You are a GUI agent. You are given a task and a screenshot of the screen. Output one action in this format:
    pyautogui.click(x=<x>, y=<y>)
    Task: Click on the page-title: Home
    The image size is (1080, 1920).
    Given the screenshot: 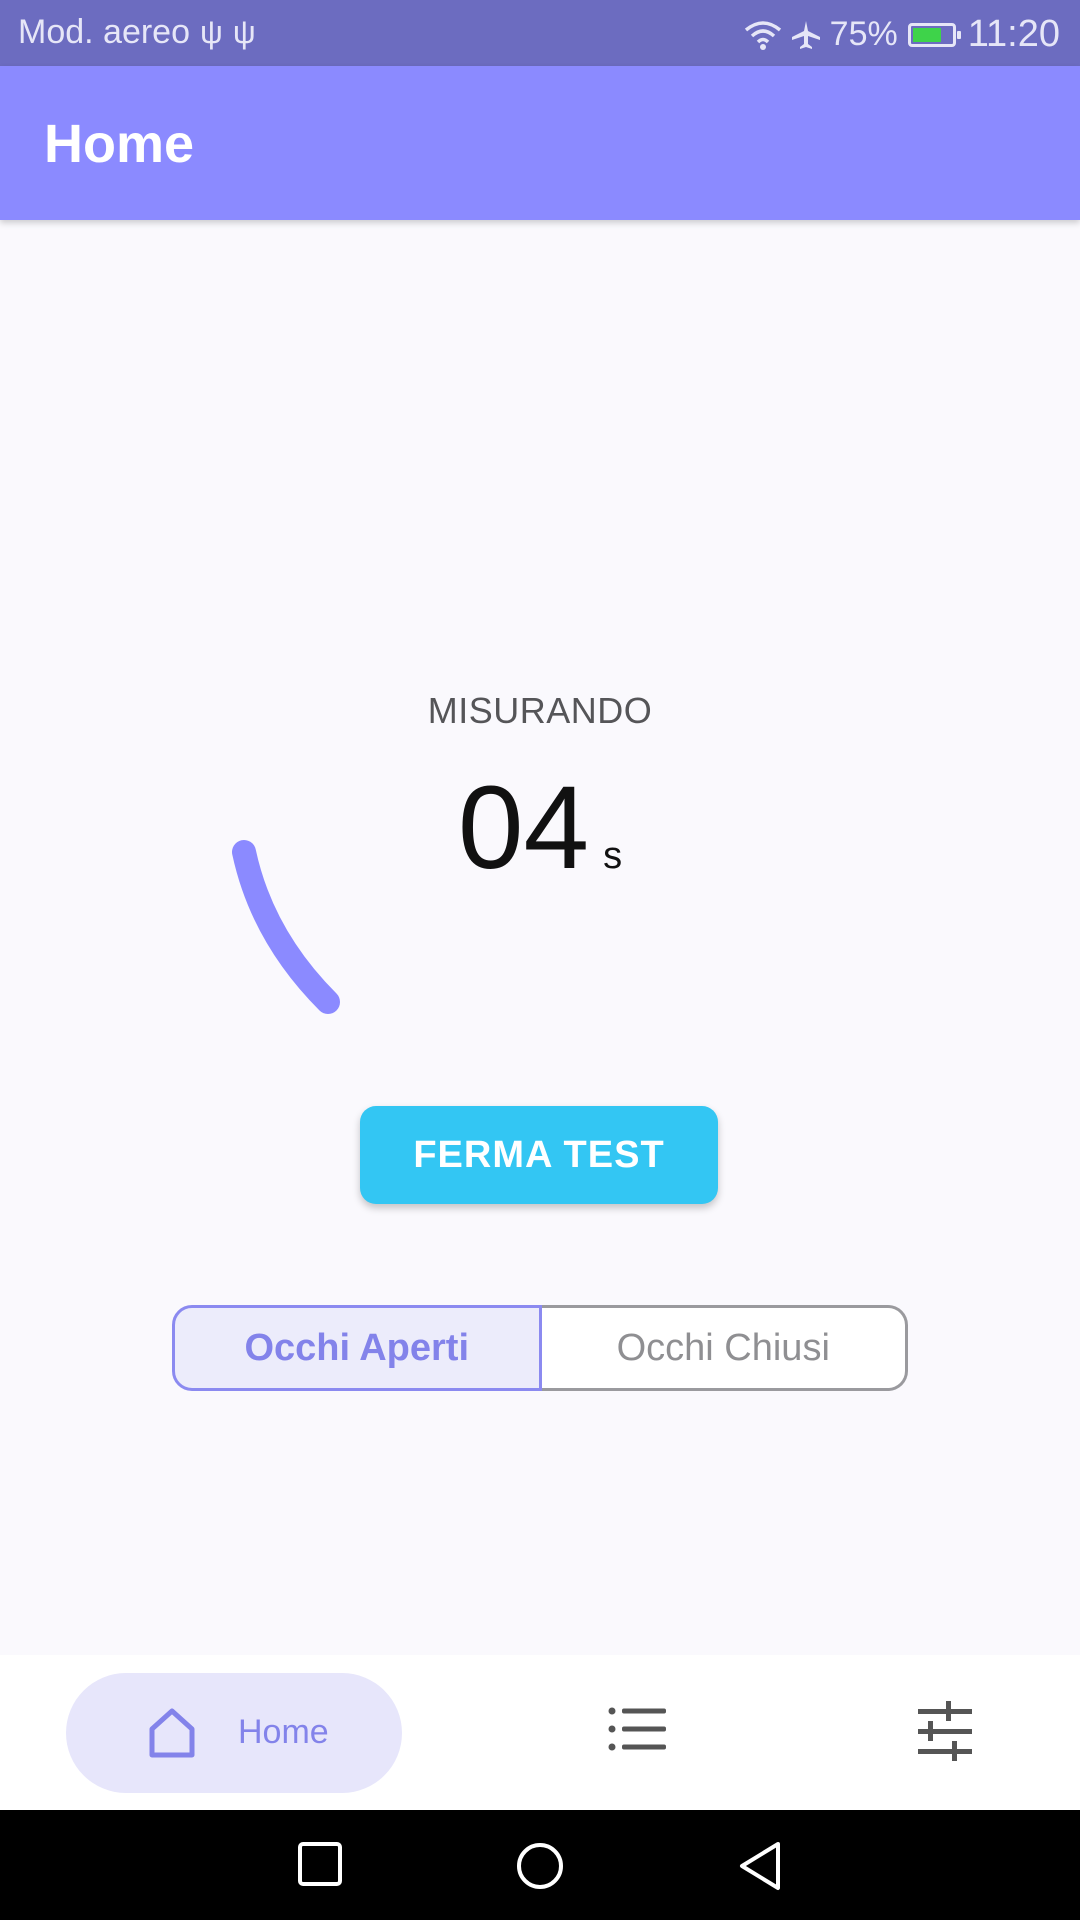 What is the action you would take?
    pyautogui.click(x=119, y=144)
    